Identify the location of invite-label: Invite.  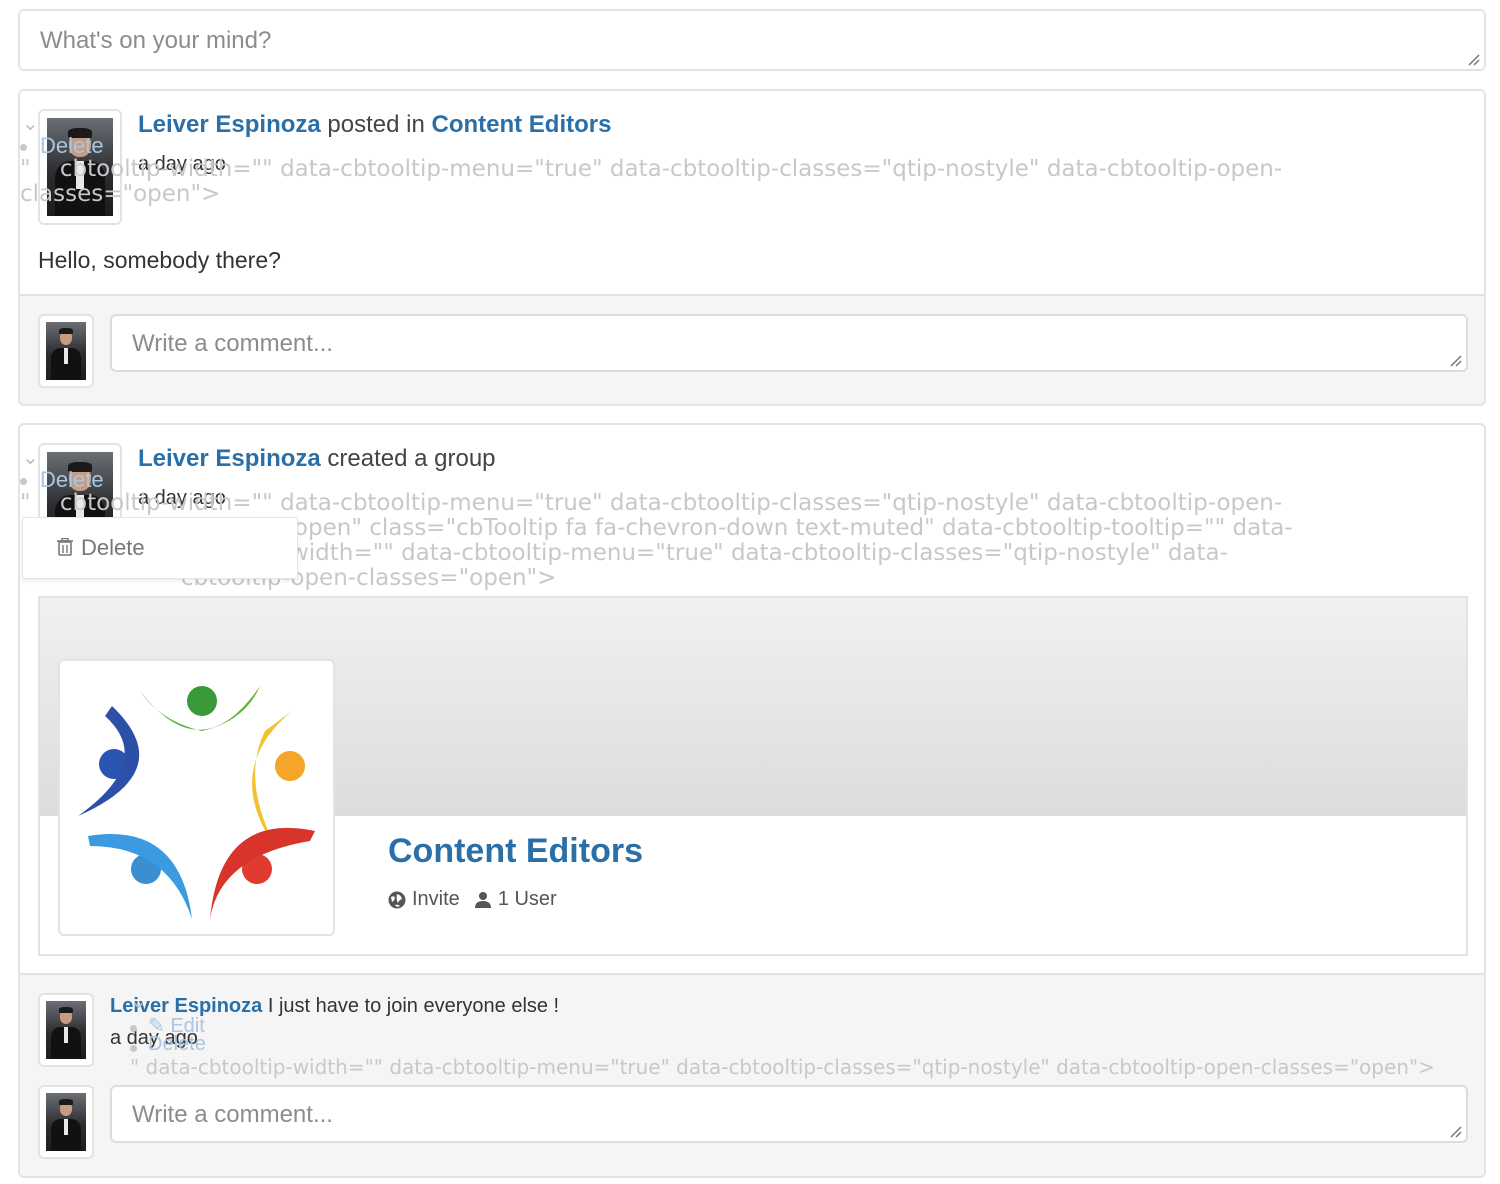
(436, 899).